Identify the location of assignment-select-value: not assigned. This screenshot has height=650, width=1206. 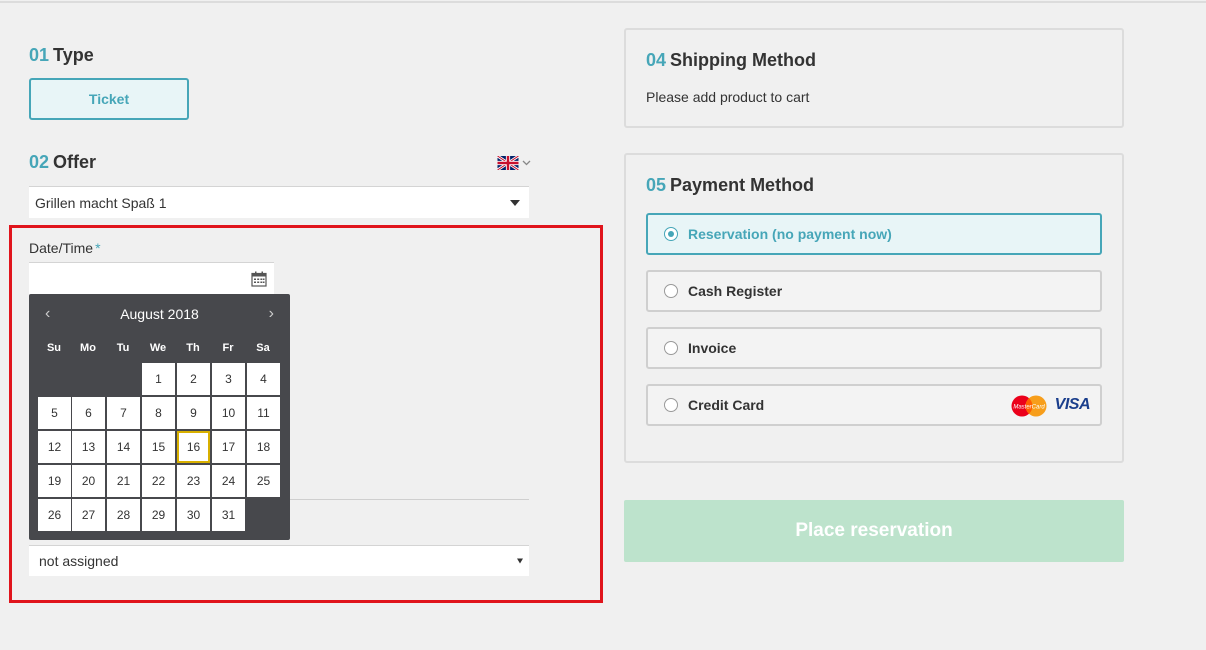
(79, 561).